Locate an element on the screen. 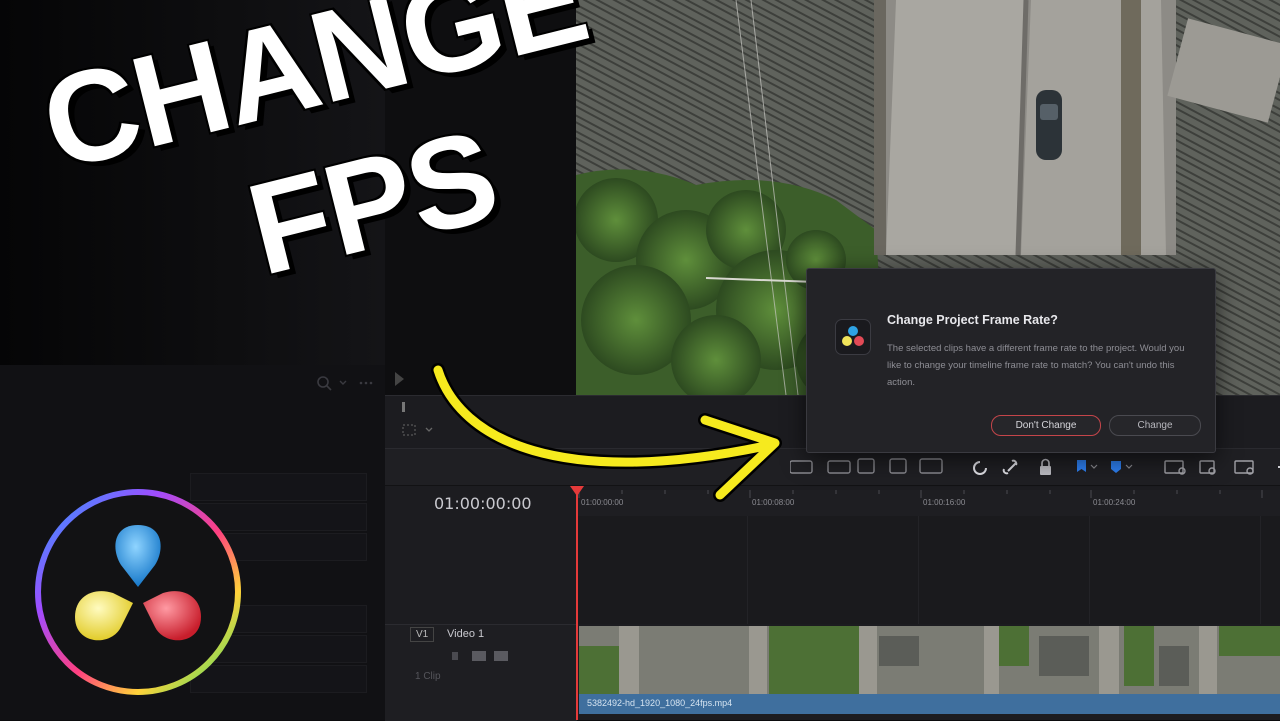 The height and width of the screenshot is (721, 1280). track-id: V1 is located at coordinates (422, 634).